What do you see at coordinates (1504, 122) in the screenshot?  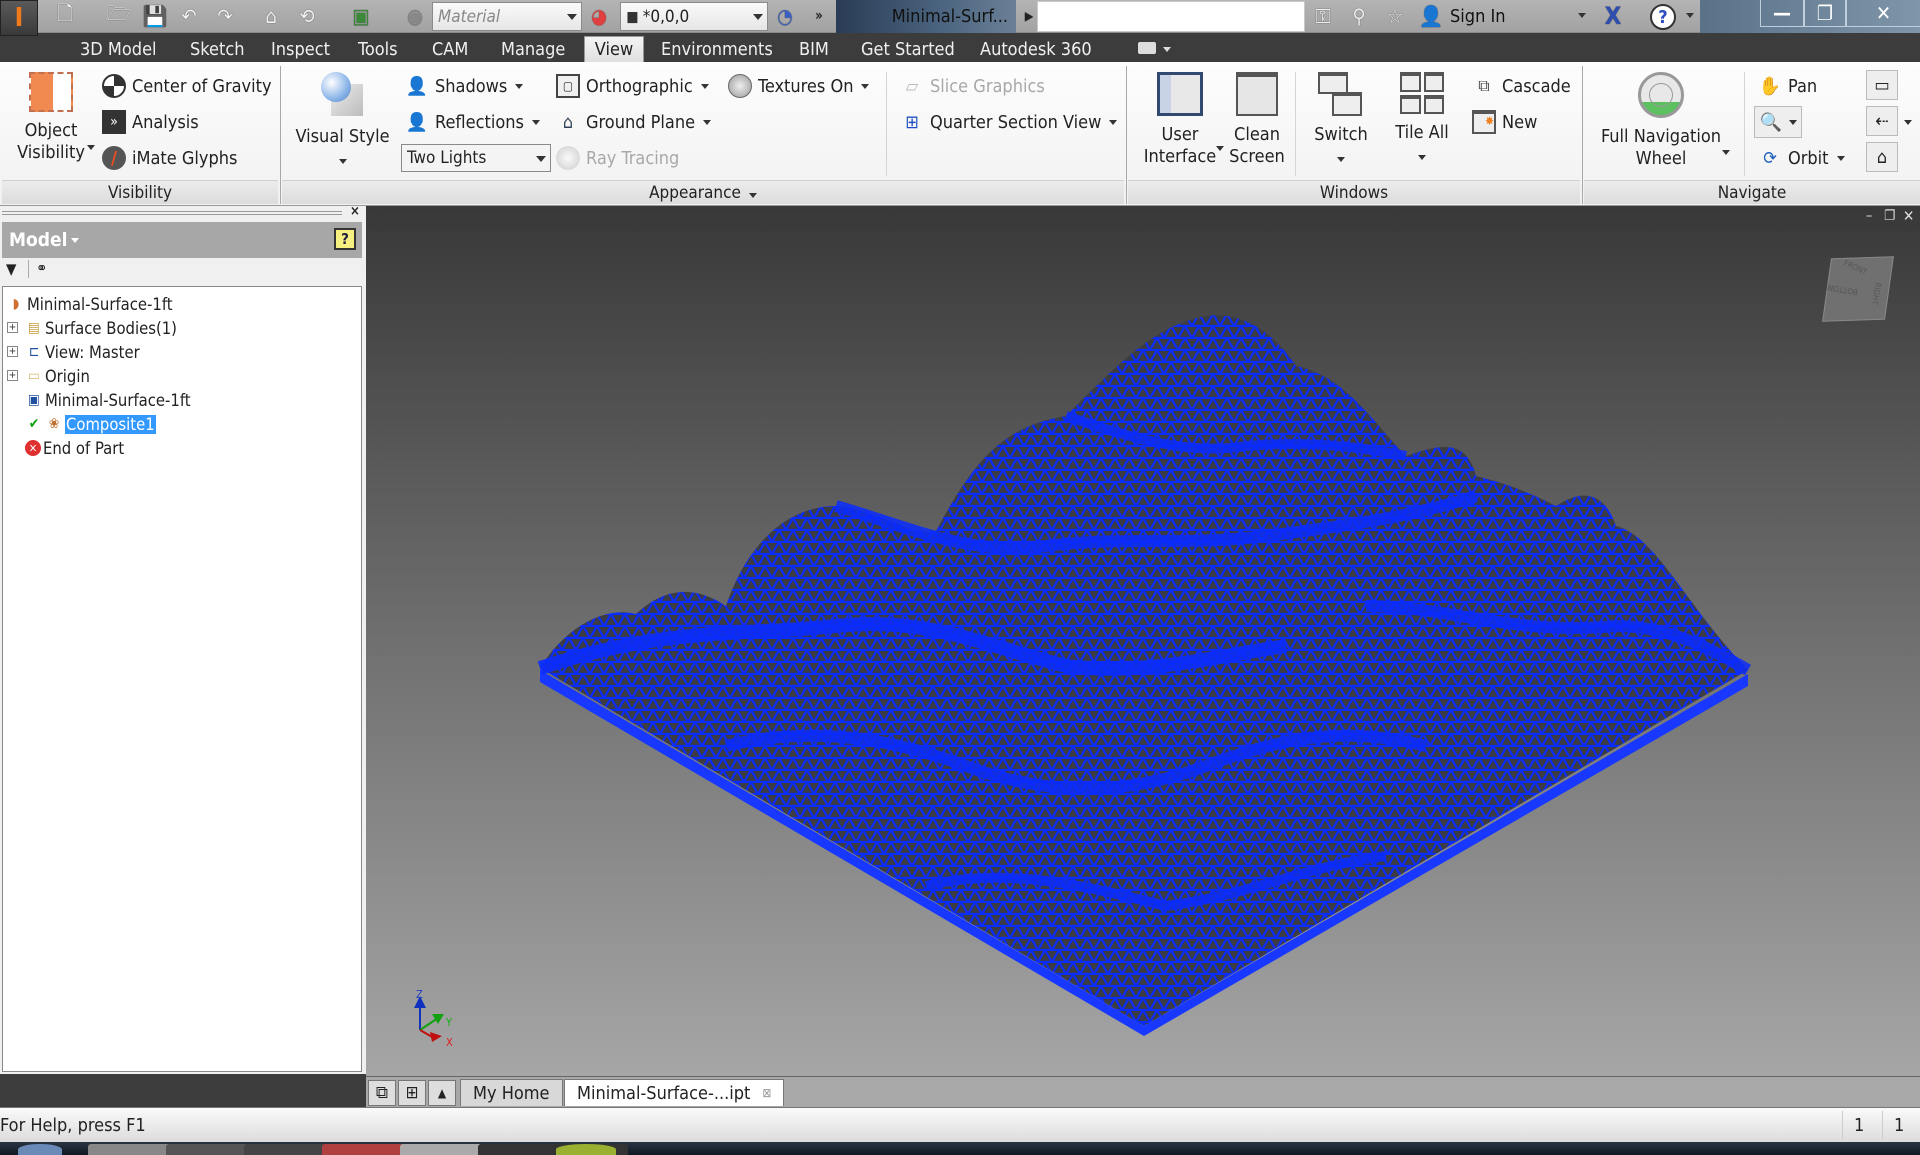 I see `new-window-button: ✸ New` at bounding box center [1504, 122].